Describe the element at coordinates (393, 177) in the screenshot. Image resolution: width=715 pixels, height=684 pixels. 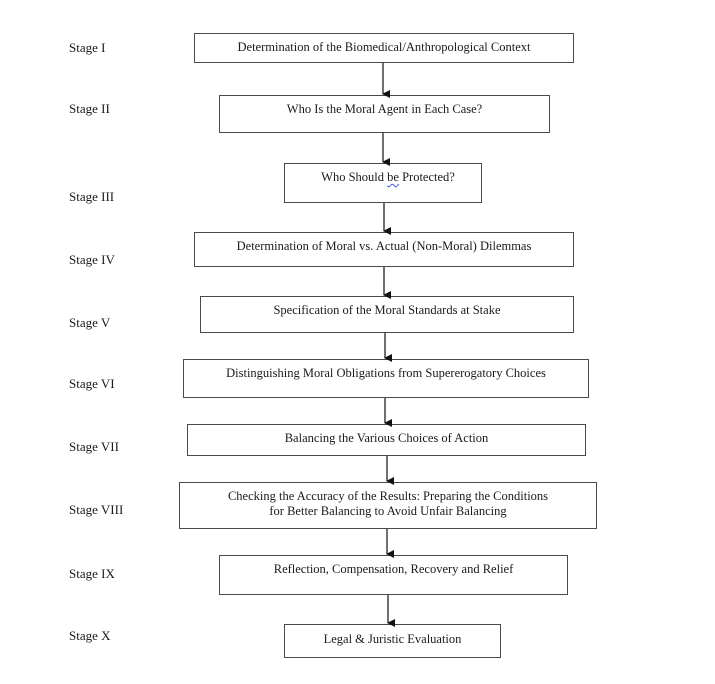
I see `spellcheck-flagged-word: be` at that location.